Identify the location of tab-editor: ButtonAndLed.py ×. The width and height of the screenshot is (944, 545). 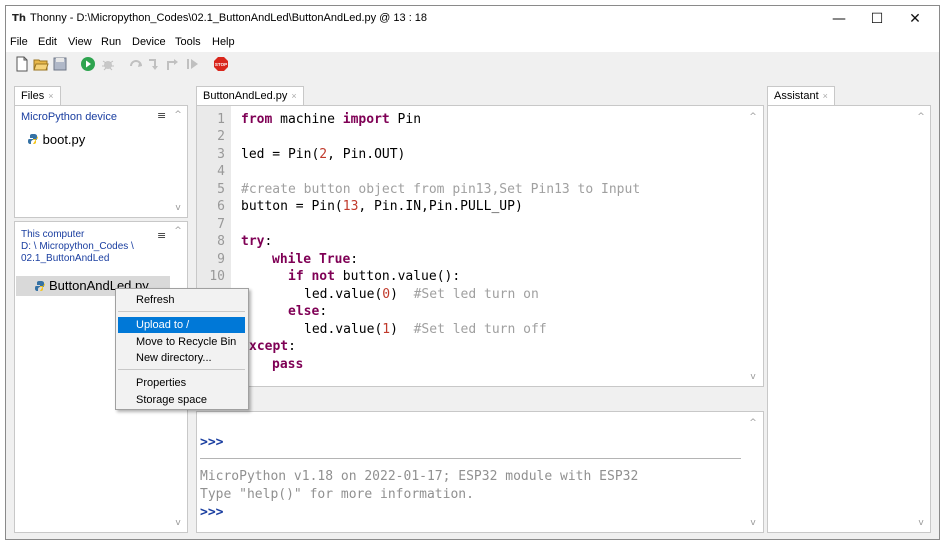
(250, 96).